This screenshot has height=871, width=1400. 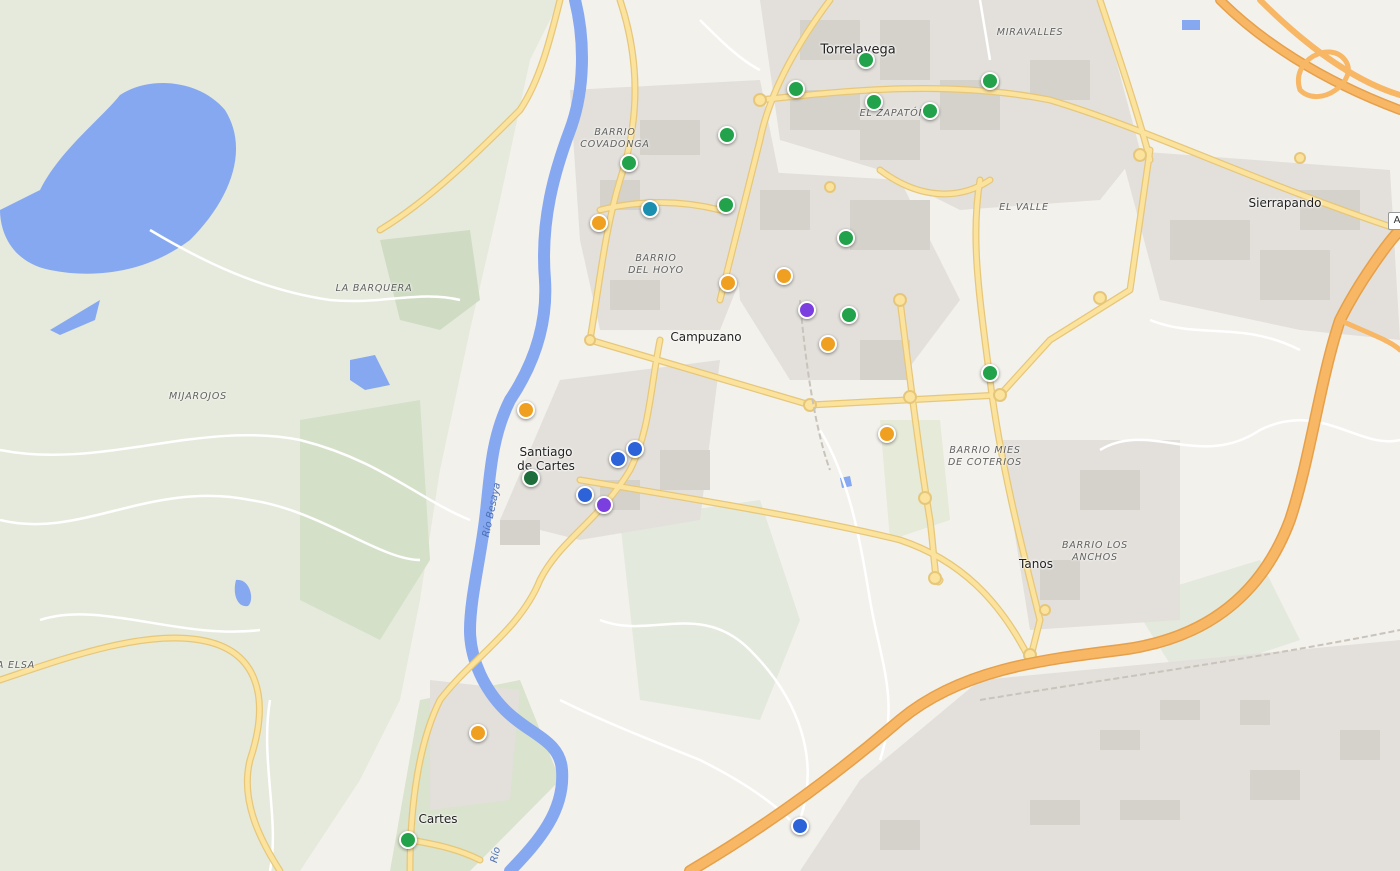 What do you see at coordinates (531, 478) in the screenshot?
I see `map-marker-dark-green` at bounding box center [531, 478].